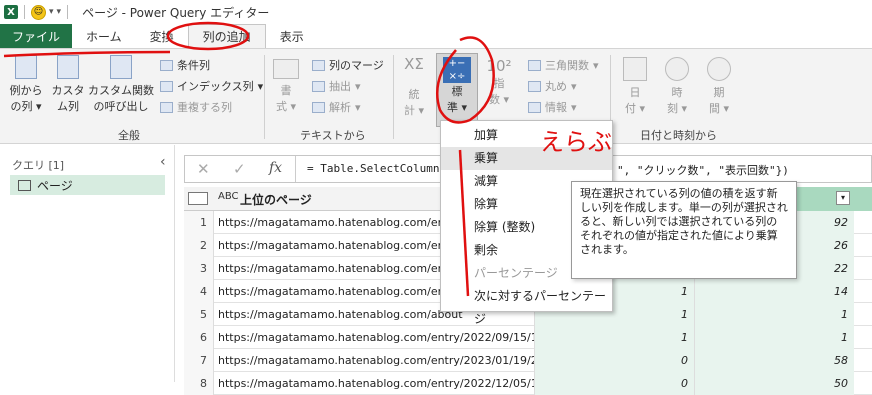 The width and height of the screenshot is (872, 395). Describe the element at coordinates (774, 360) in the screenshot. I see `cell-impressions: 58` at that location.